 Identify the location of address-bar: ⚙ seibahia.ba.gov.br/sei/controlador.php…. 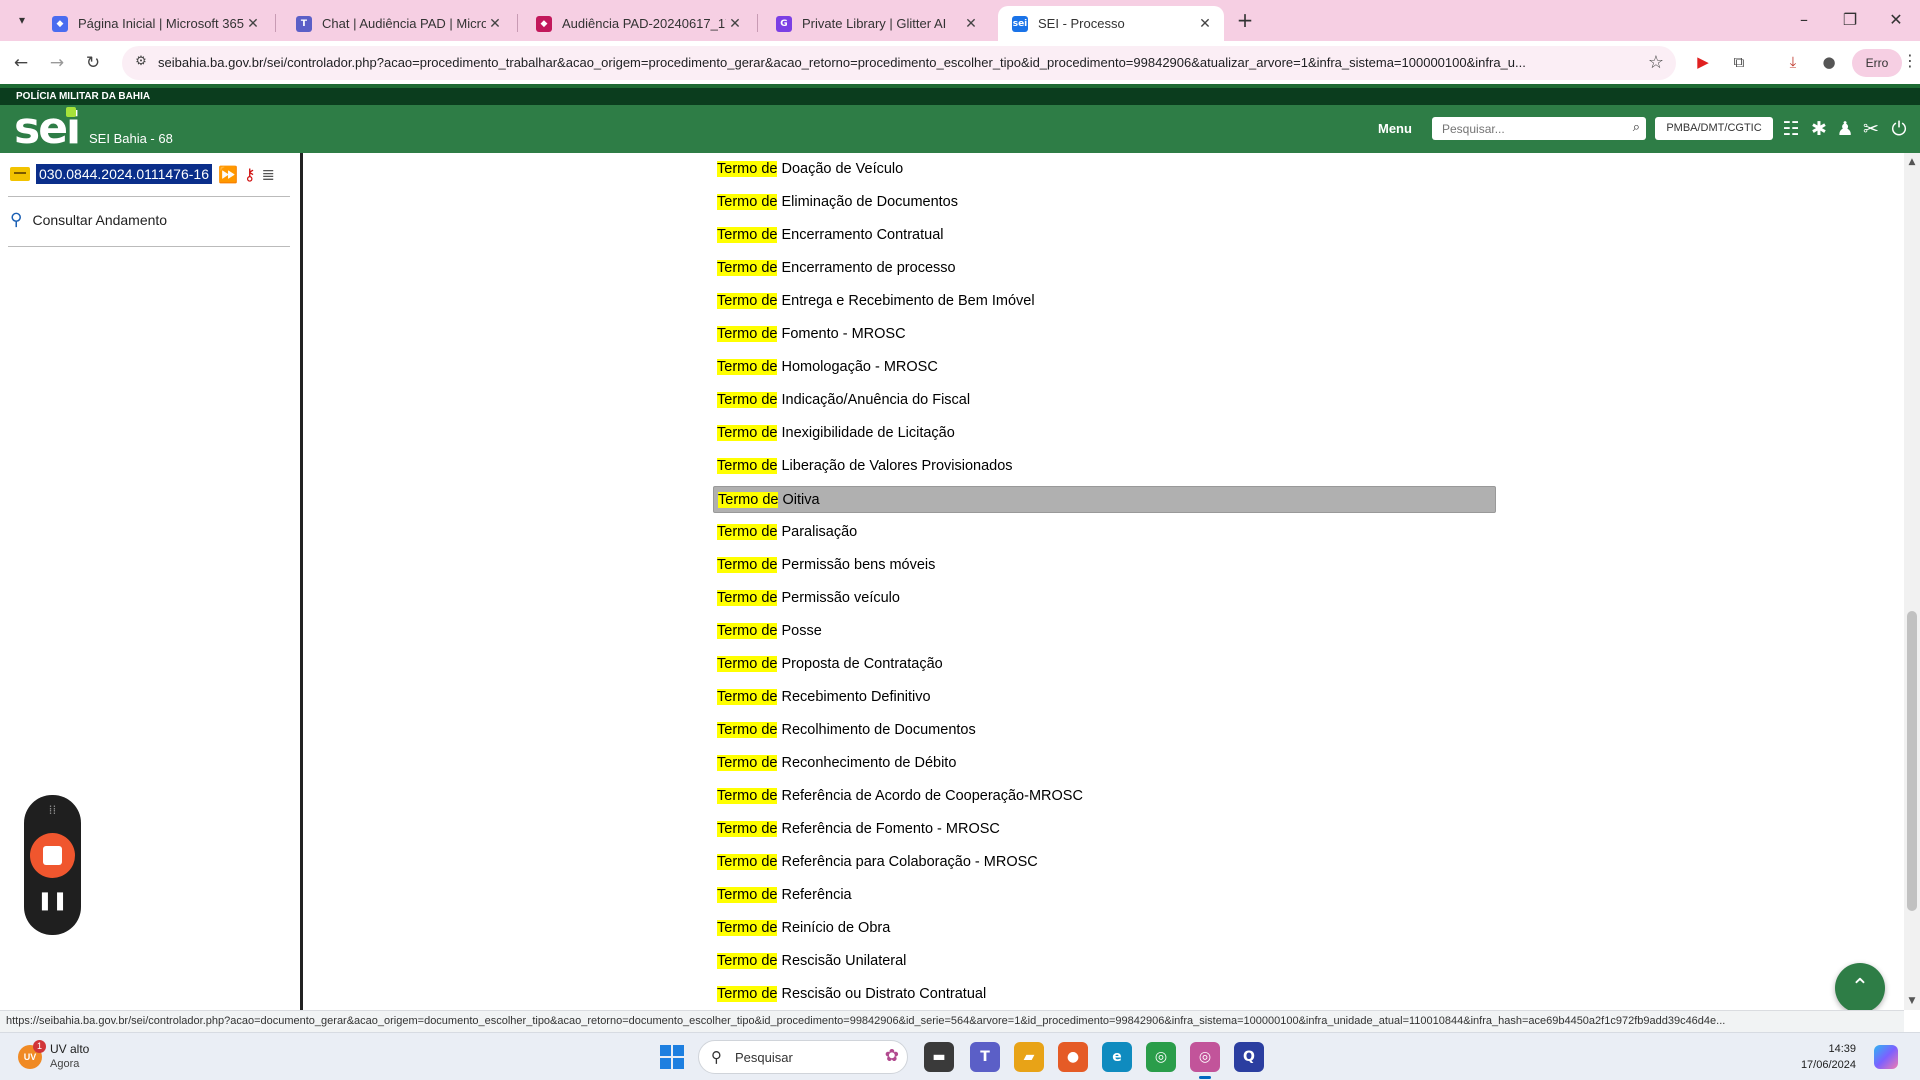
(899, 63).